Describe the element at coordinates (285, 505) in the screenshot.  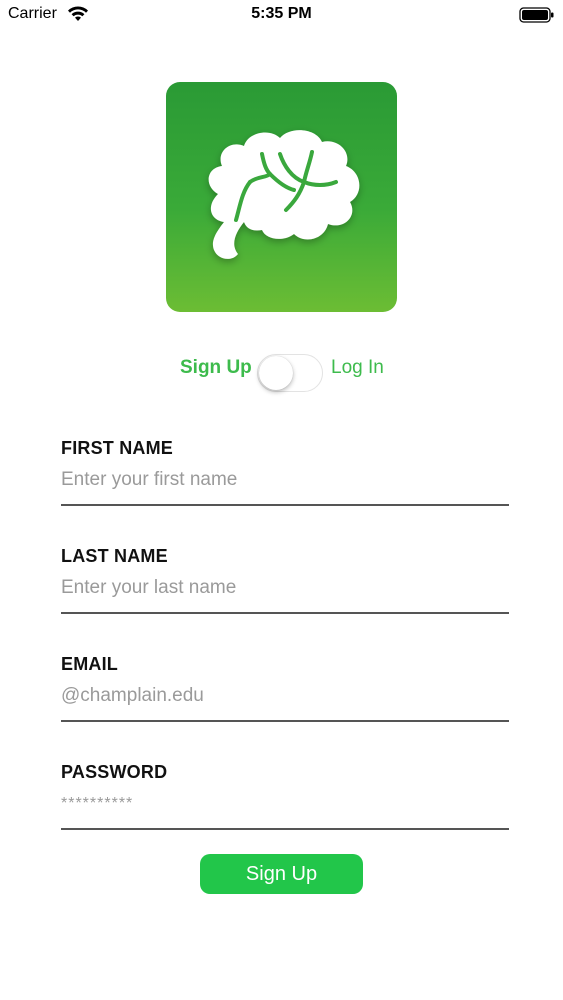
I see `first-name-underline` at that location.